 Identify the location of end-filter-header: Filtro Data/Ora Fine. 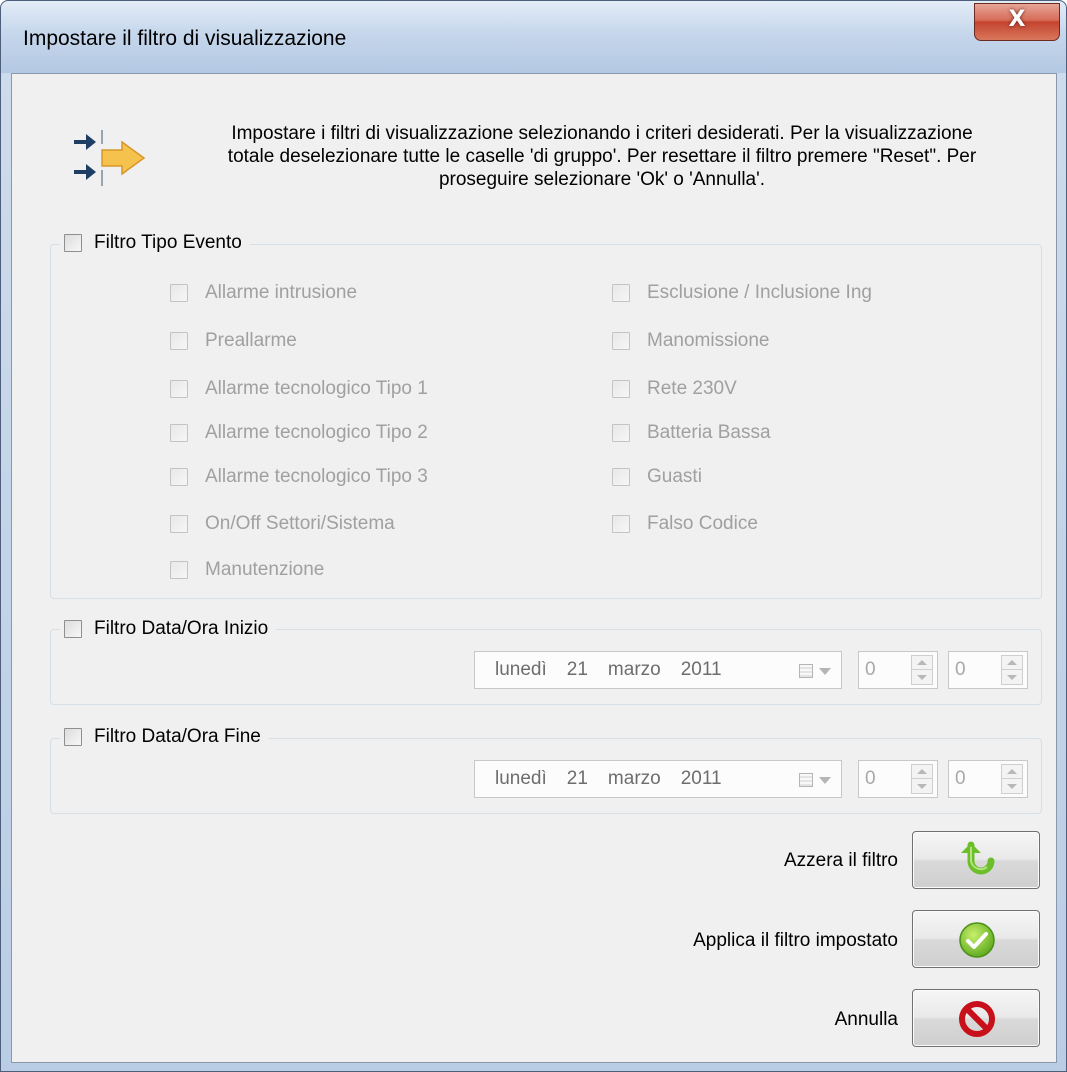
(164, 737).